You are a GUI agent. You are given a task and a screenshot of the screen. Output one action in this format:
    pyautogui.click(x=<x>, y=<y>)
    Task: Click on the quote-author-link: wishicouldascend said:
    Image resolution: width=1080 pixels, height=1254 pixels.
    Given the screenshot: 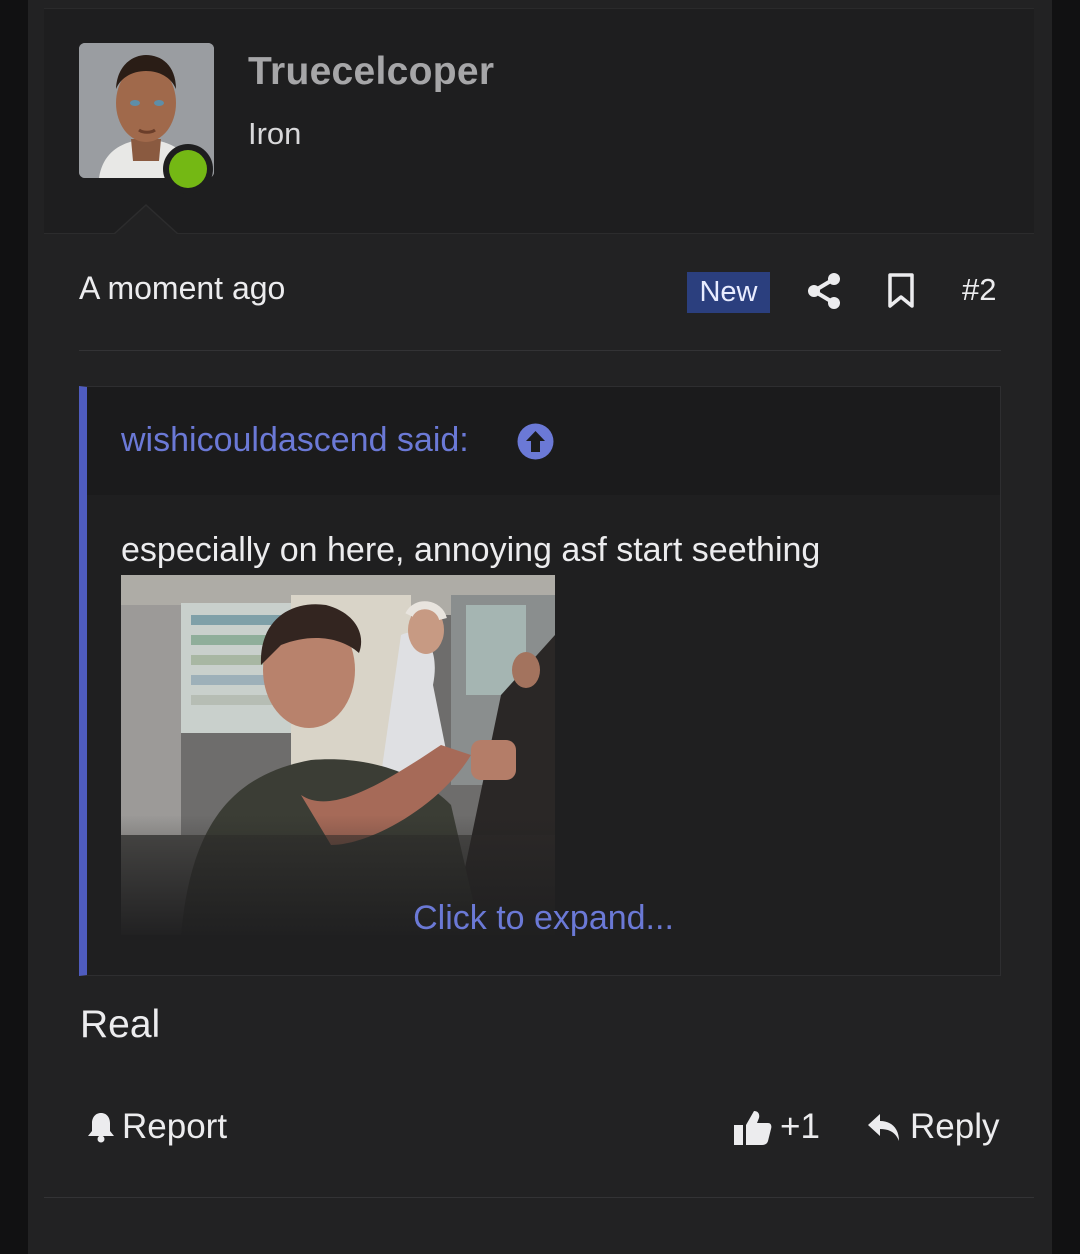 What is the action you would take?
    pyautogui.click(x=295, y=440)
    